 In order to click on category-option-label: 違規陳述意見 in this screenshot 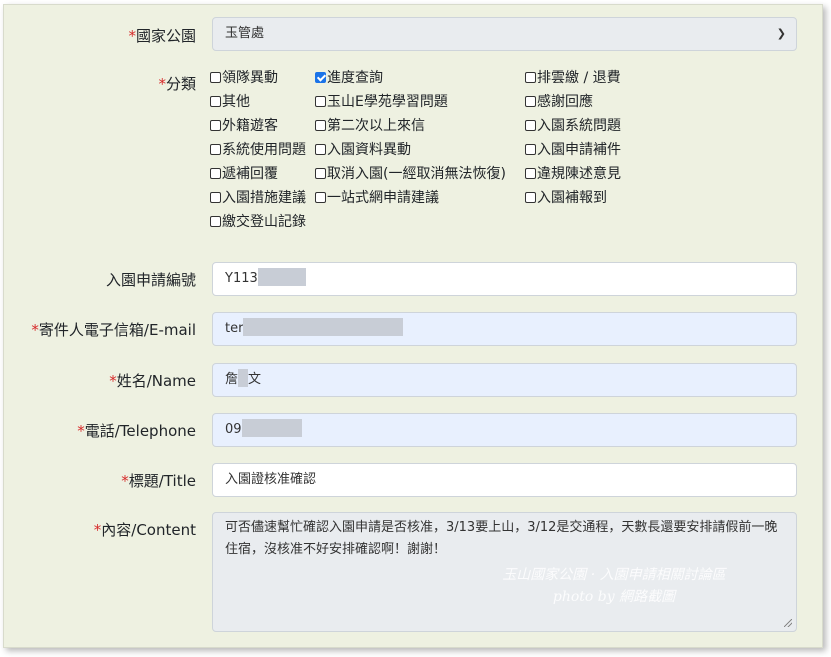, I will do `click(579, 174)`.